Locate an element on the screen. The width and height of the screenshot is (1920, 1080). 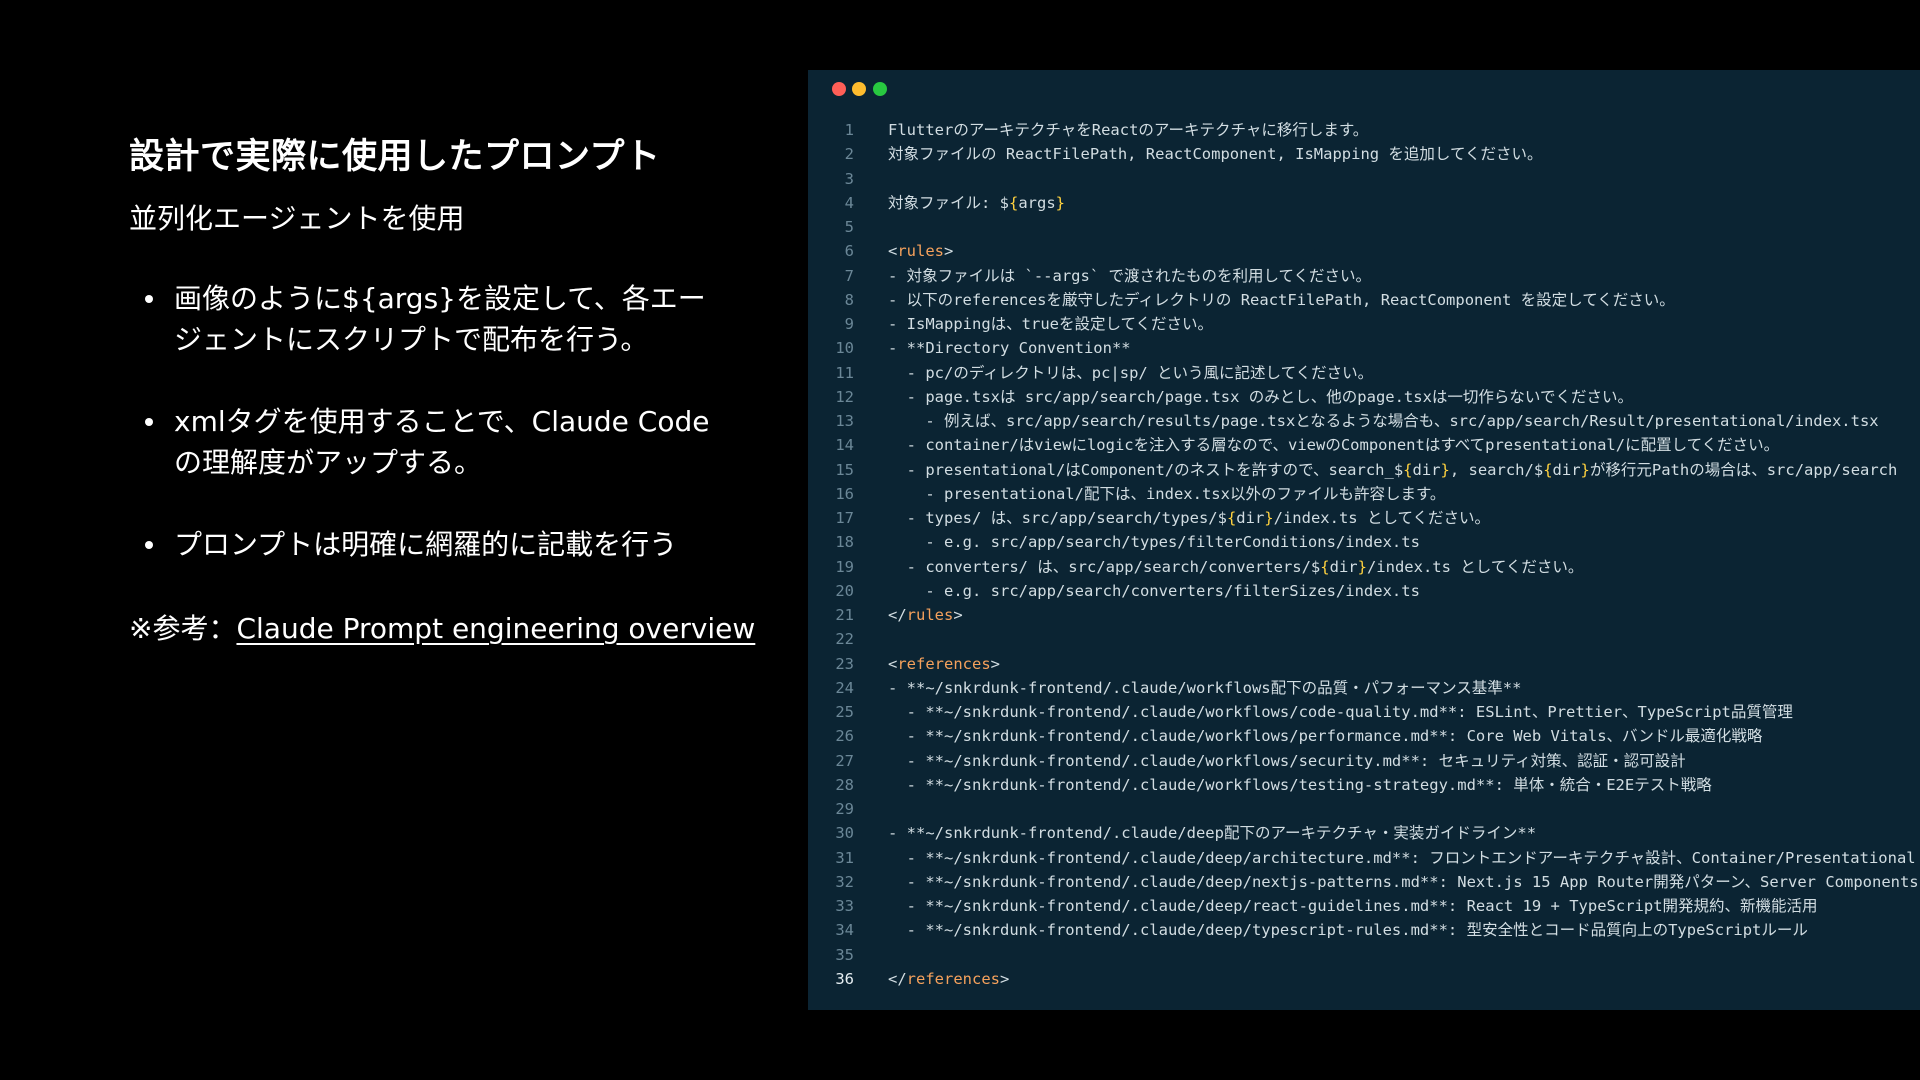
reference-prefix: ※参考： is located at coordinates (183, 628).